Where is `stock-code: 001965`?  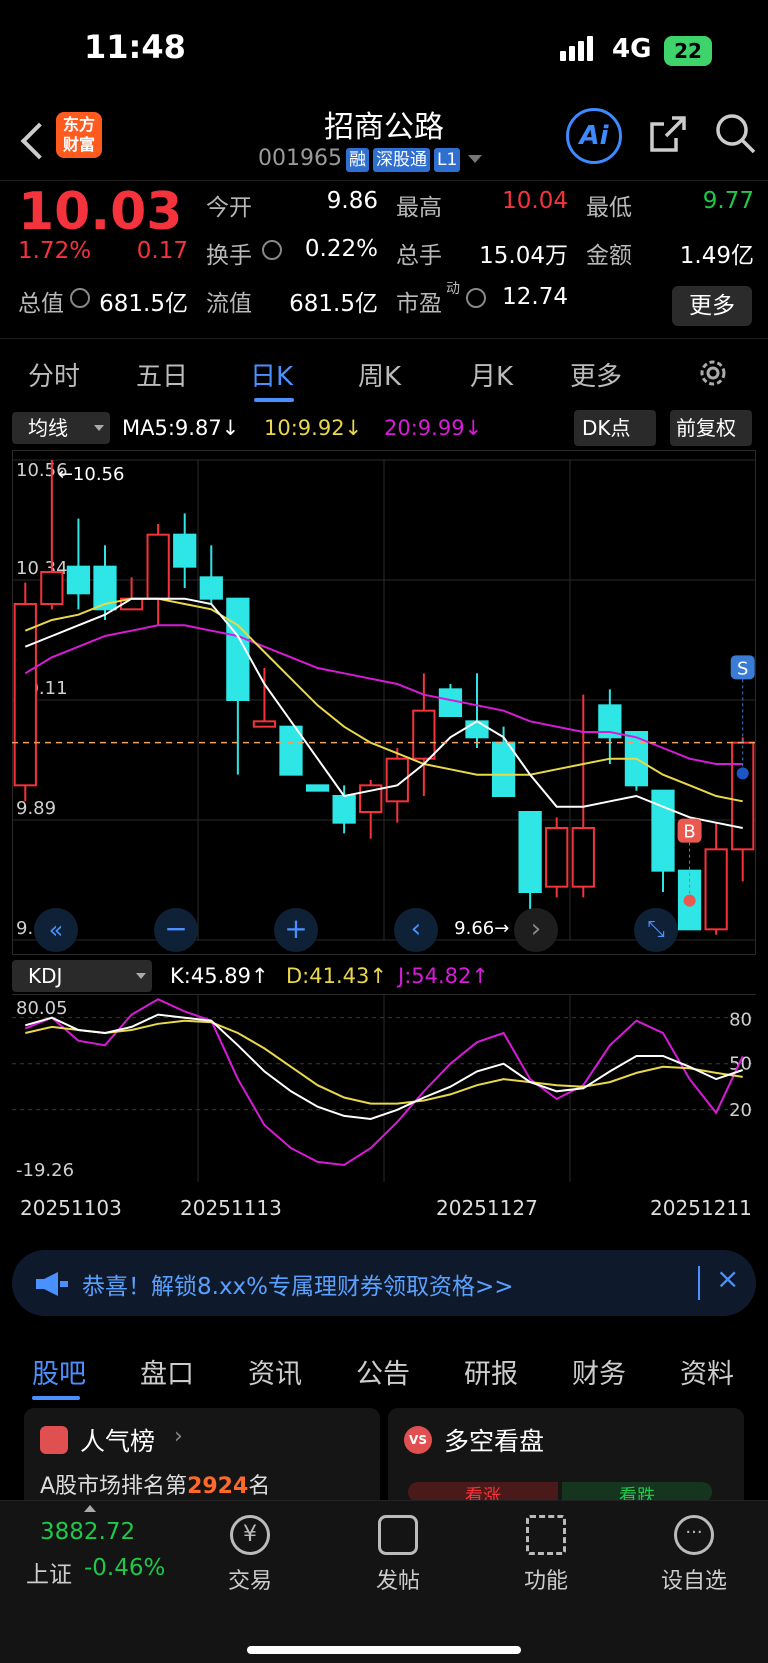
stock-code: 001965 is located at coordinates (300, 158).